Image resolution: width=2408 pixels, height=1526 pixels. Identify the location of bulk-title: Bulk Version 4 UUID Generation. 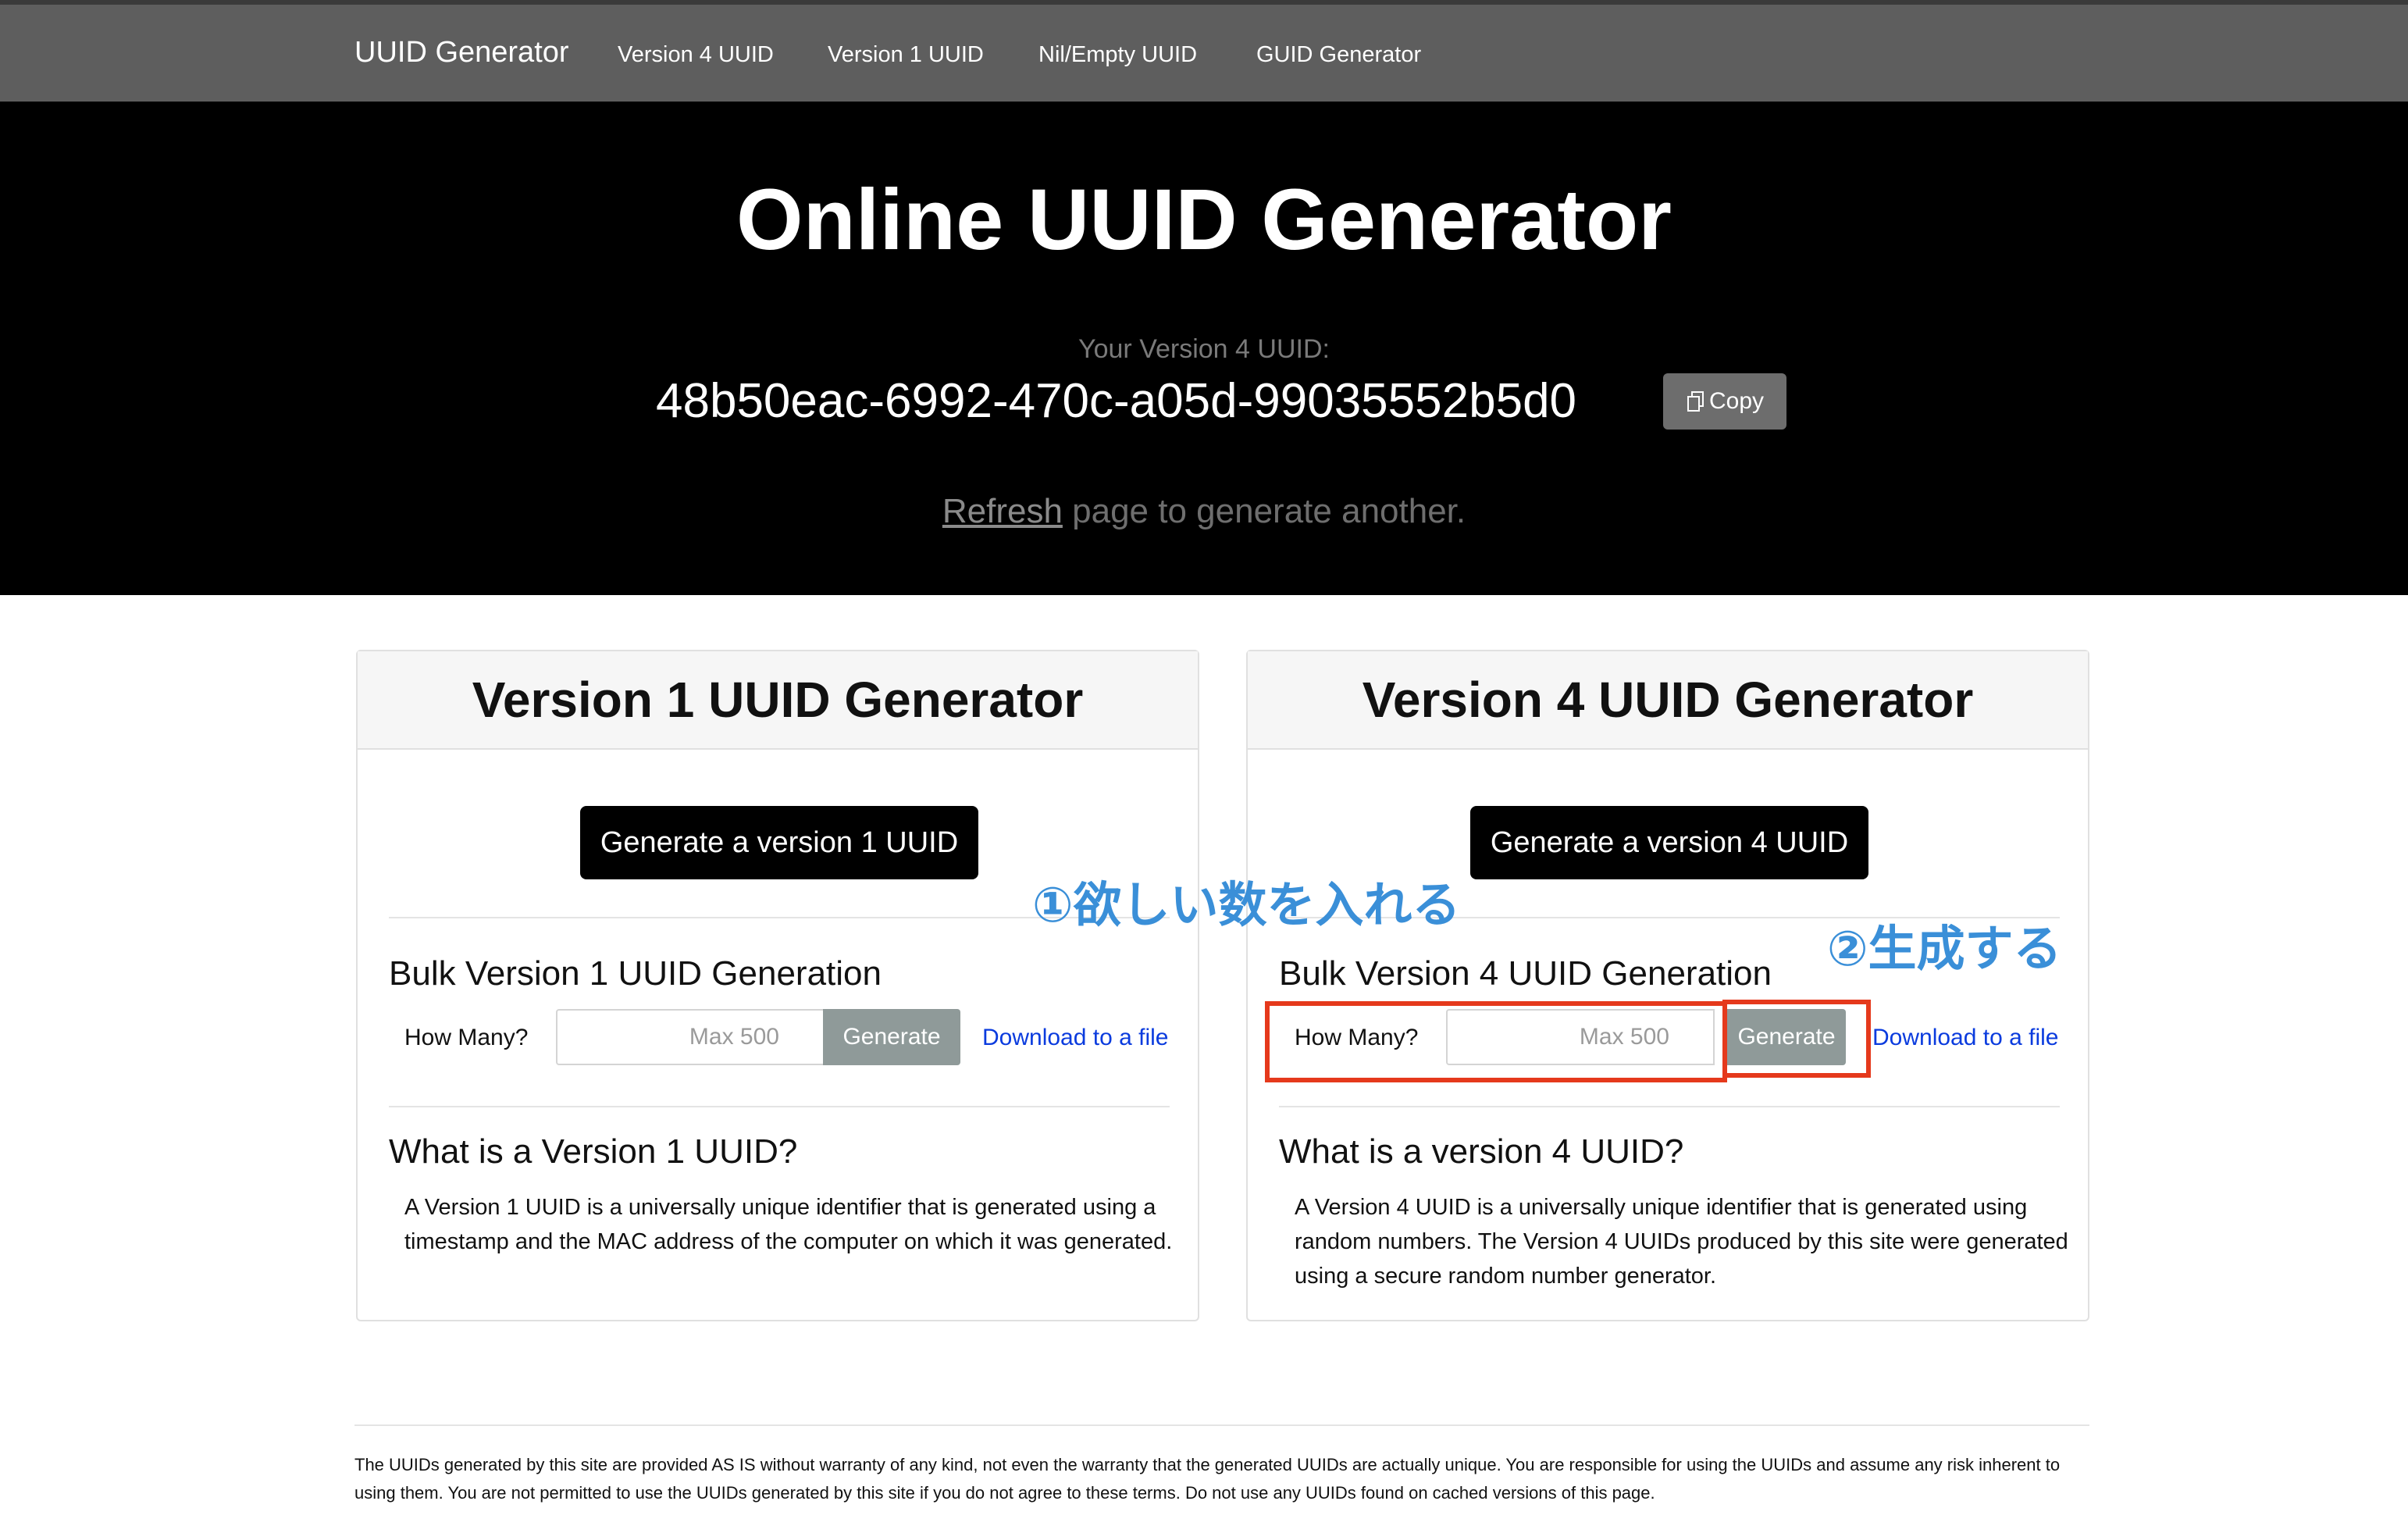
(1525, 973).